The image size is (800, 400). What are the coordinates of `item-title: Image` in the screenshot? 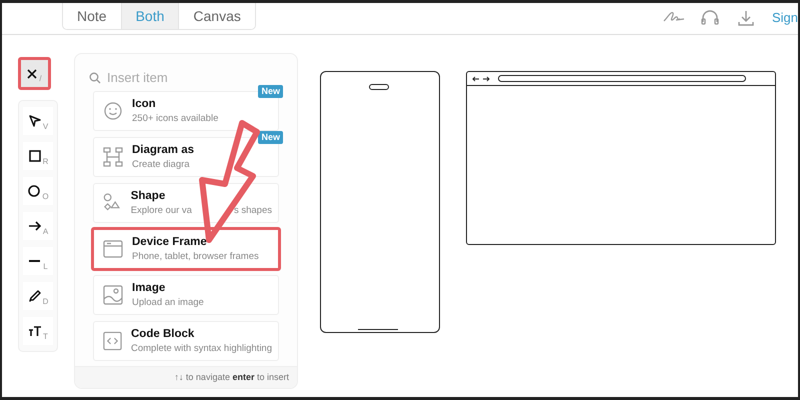 It's located at (149, 288).